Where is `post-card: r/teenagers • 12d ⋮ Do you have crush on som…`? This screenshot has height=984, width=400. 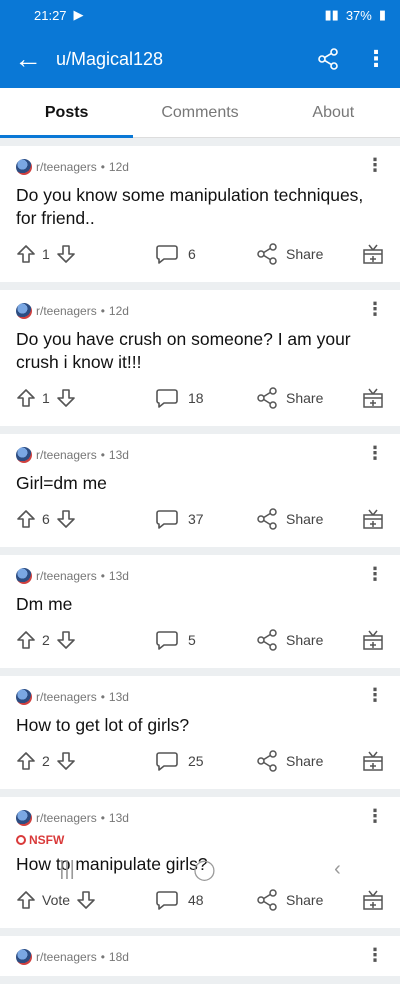 post-card: r/teenagers • 12d ⋮ Do you have crush on som… is located at coordinates (200, 358).